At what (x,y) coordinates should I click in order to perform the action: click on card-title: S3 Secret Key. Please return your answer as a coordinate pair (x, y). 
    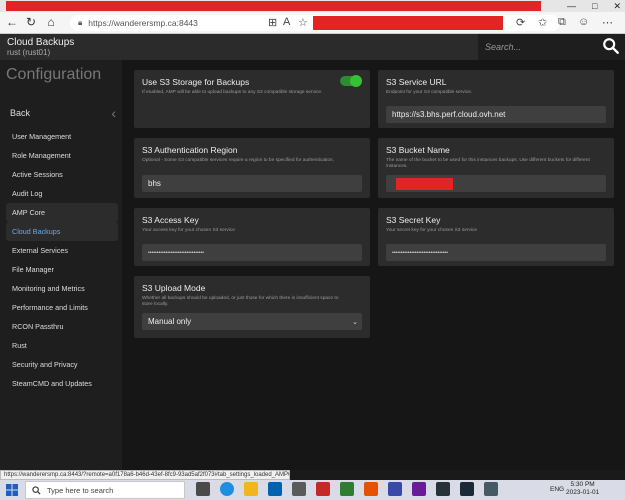
    Looking at the image, I should click on (413, 220).